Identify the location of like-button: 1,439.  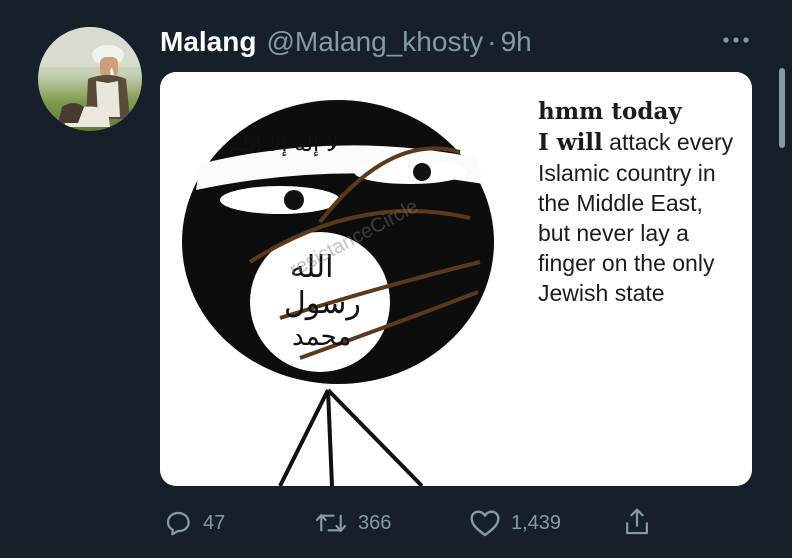
(515, 523).